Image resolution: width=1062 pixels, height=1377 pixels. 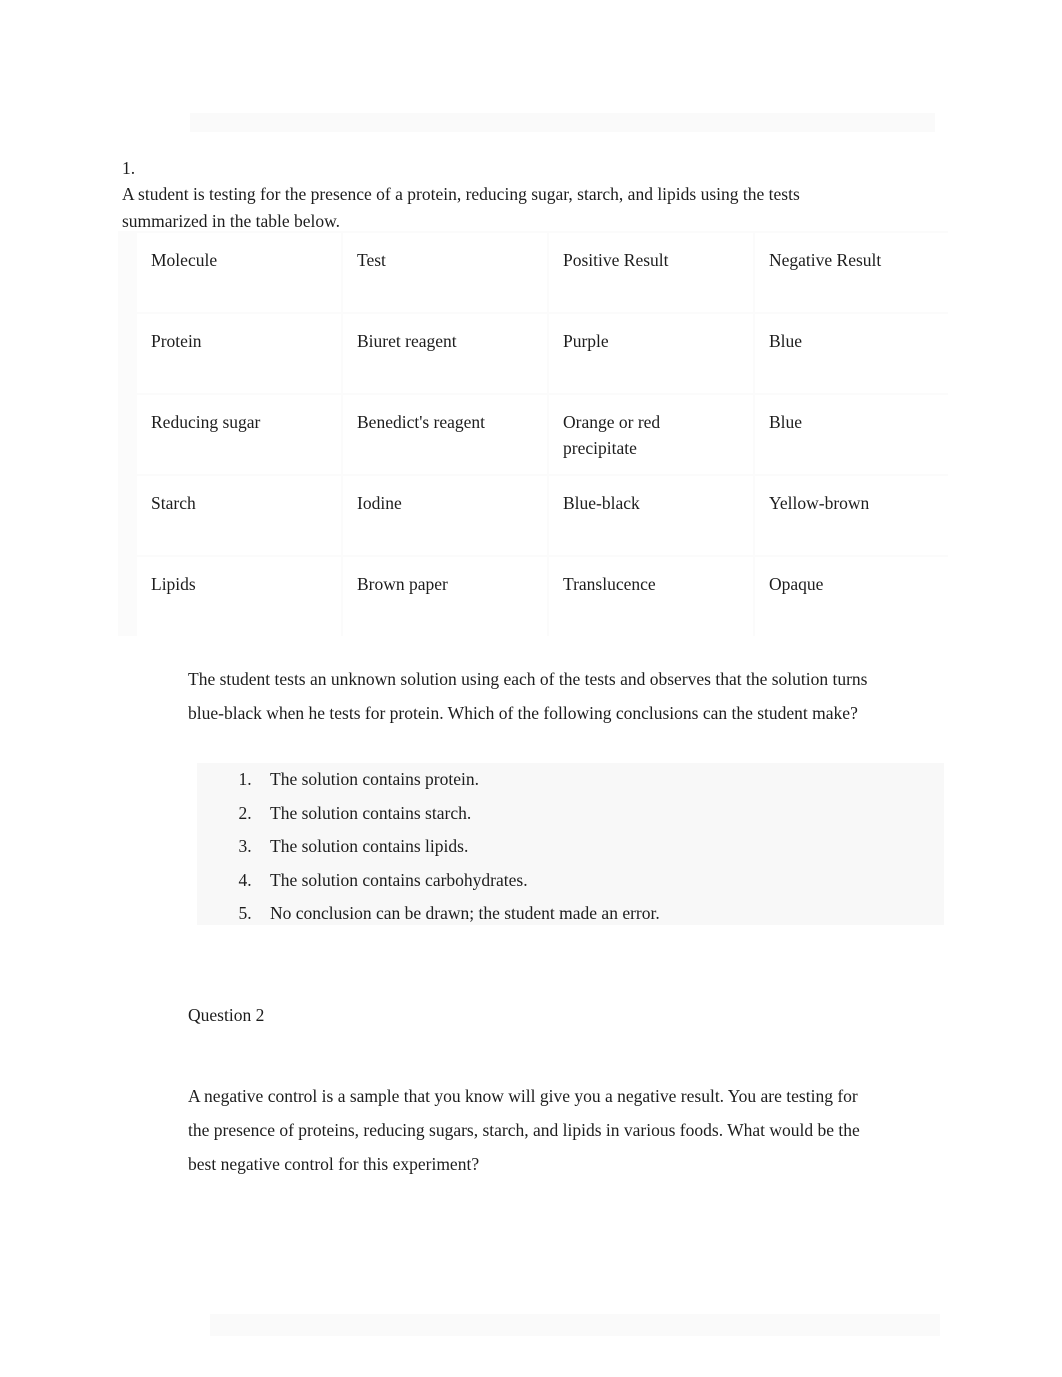 I want to click on cell-molecule: Lipids, so click(x=239, y=596).